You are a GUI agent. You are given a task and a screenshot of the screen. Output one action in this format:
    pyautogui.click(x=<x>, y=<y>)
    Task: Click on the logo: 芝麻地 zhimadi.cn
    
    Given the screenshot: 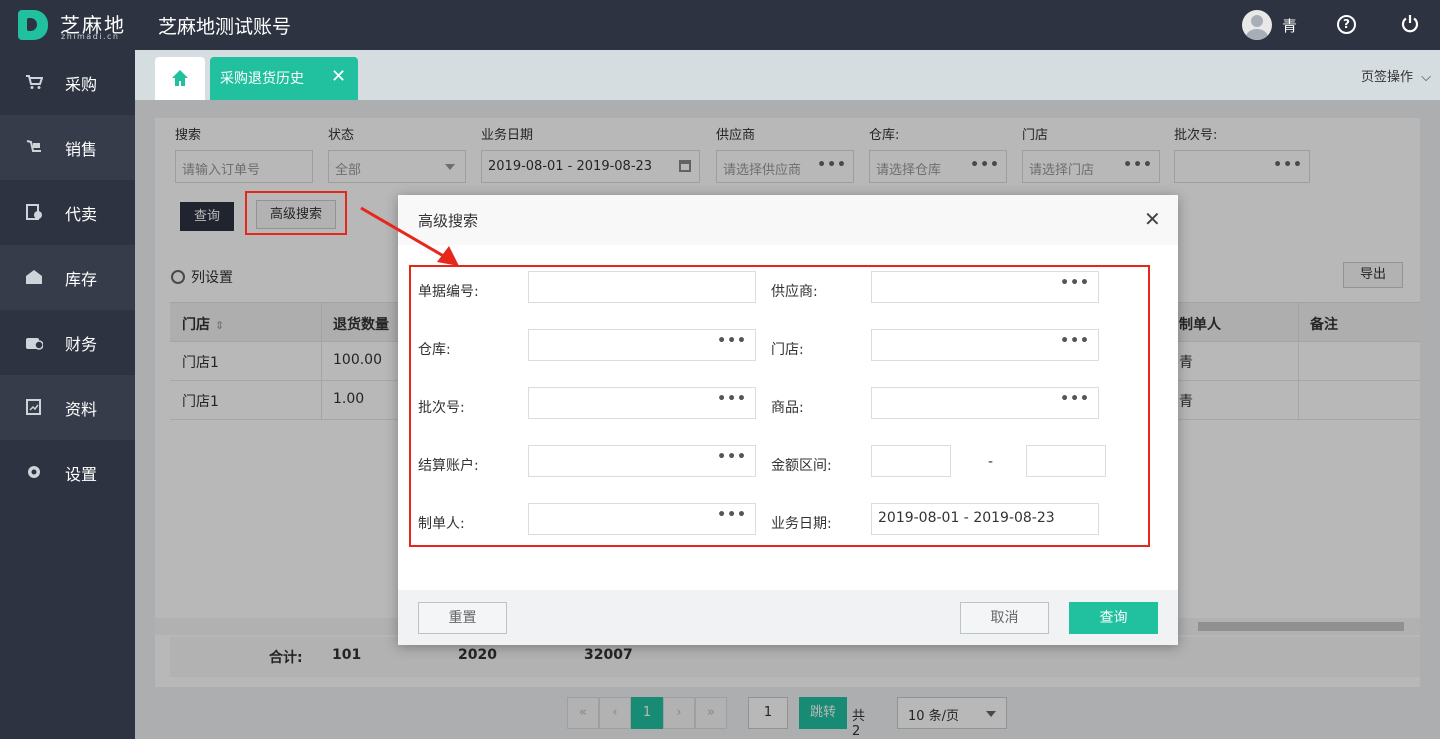 What is the action you would take?
    pyautogui.click(x=73, y=26)
    